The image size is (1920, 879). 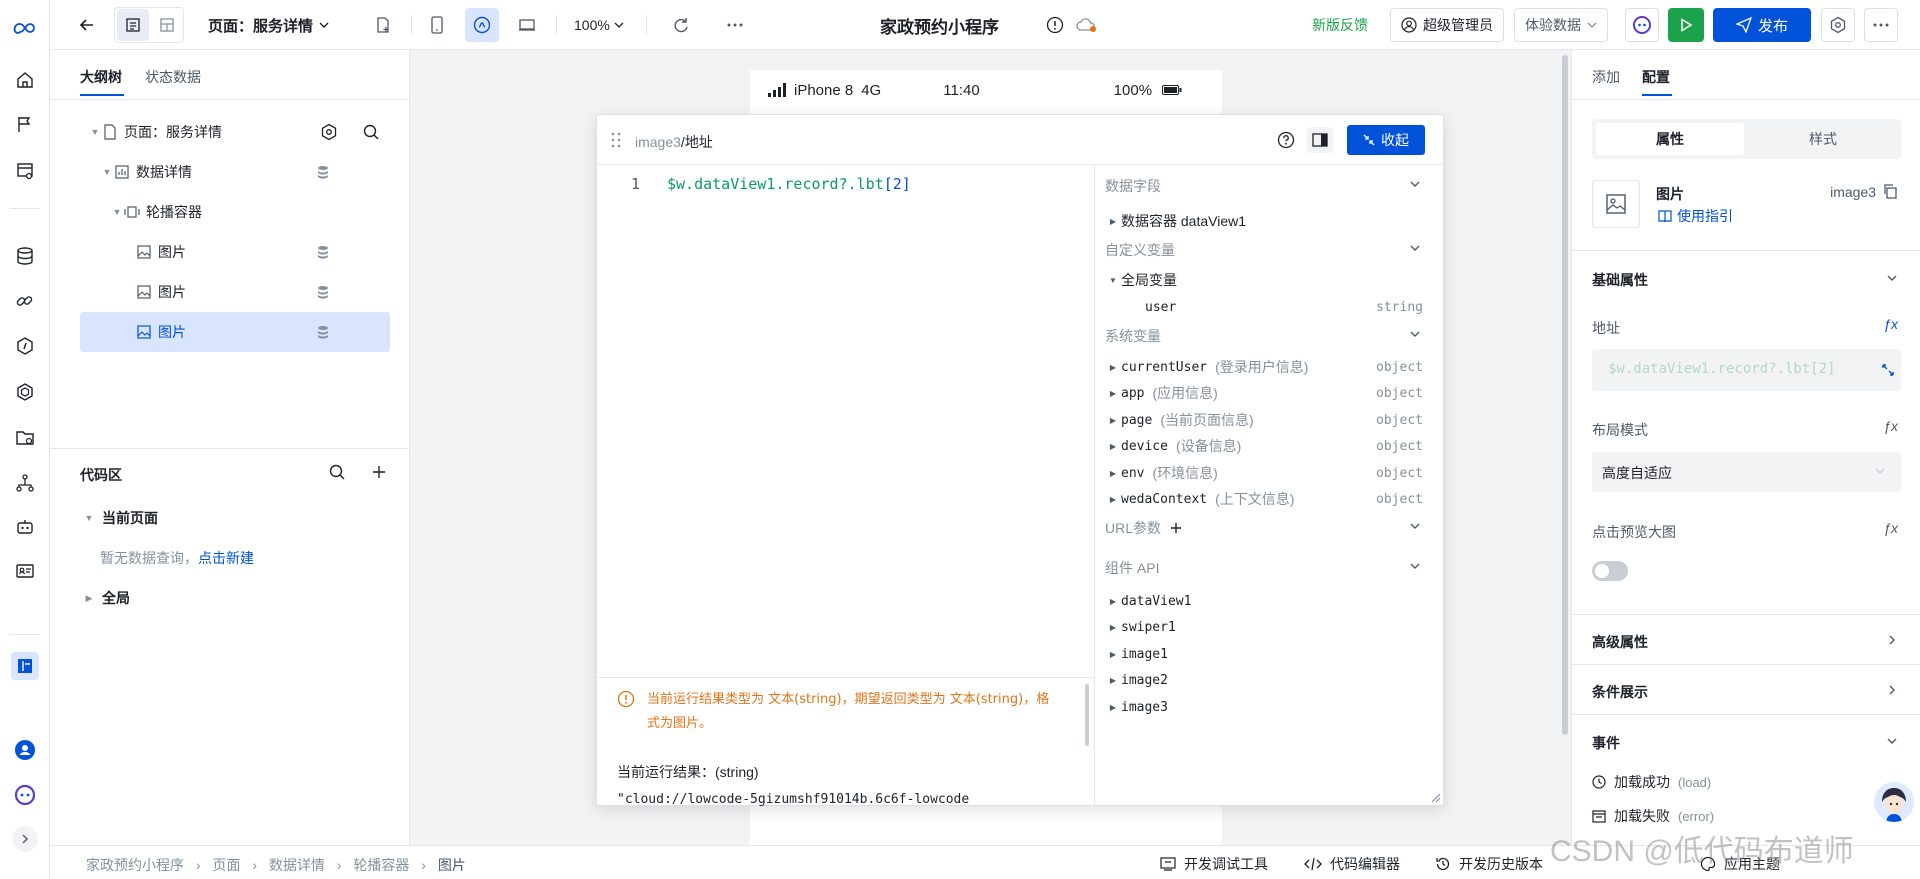 What do you see at coordinates (25, 571) in the screenshot?
I see `user-card-icon` at bounding box center [25, 571].